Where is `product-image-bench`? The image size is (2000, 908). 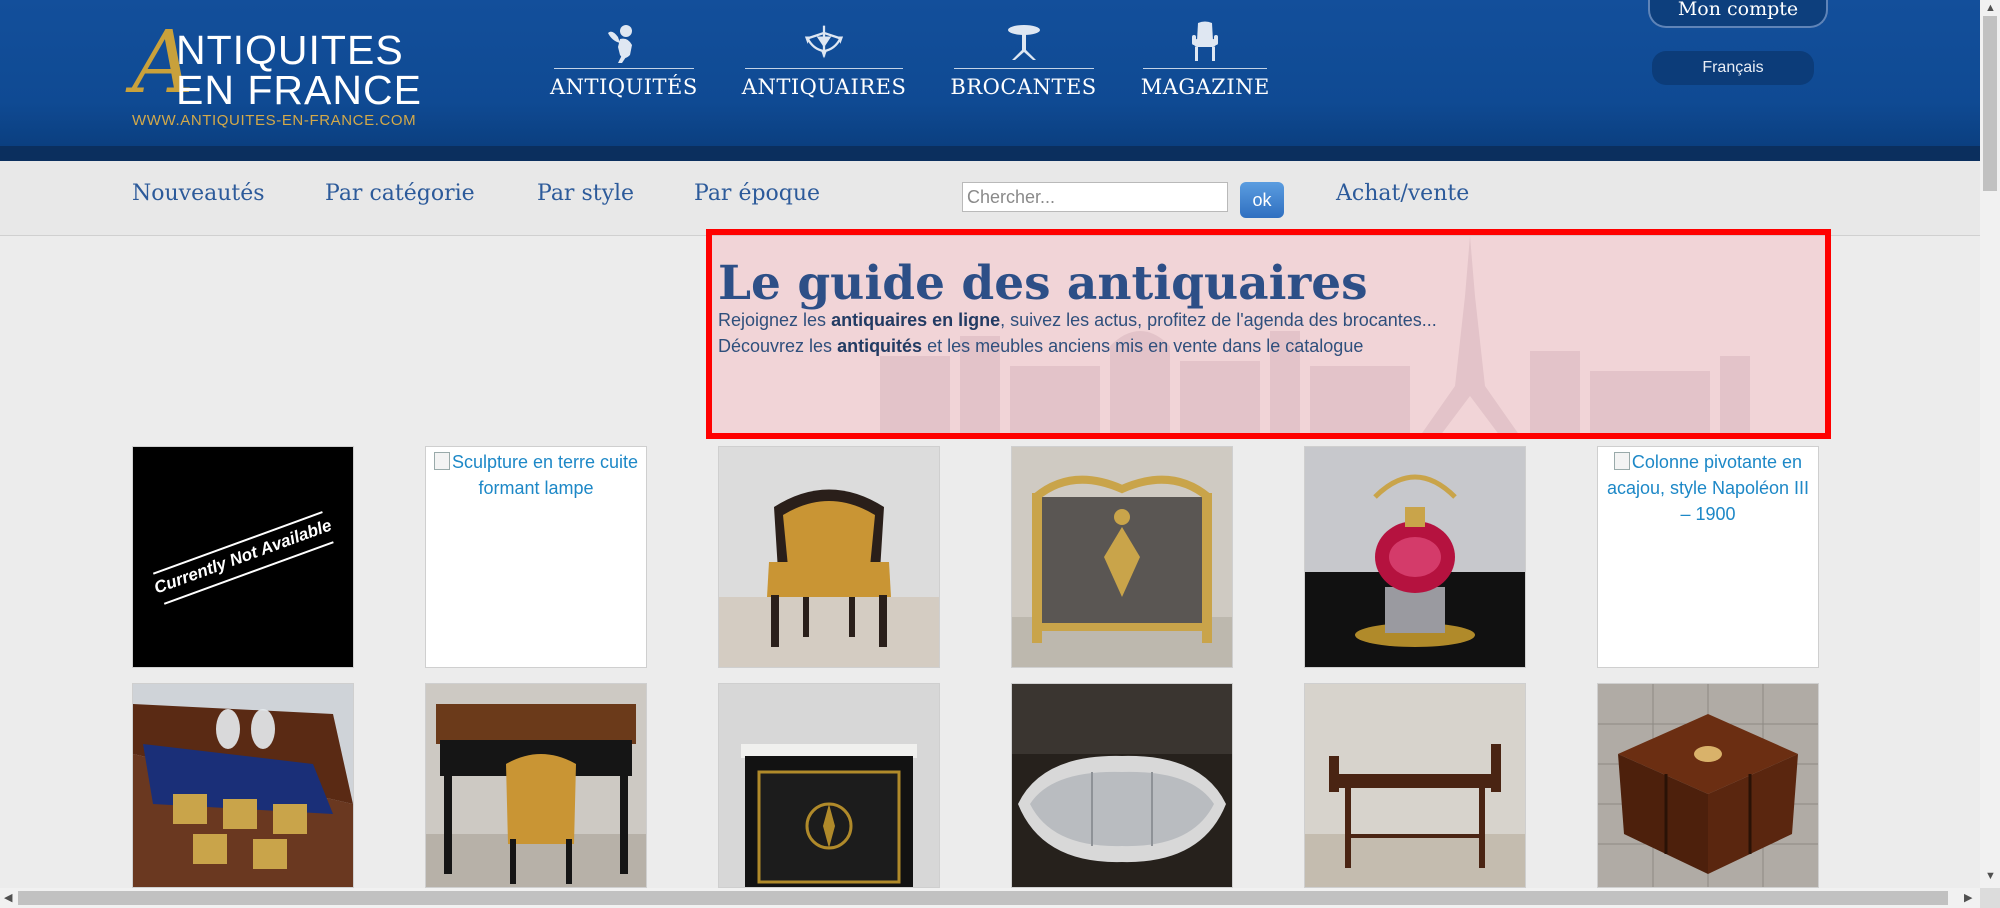 product-image-bench is located at coordinates (1415, 785).